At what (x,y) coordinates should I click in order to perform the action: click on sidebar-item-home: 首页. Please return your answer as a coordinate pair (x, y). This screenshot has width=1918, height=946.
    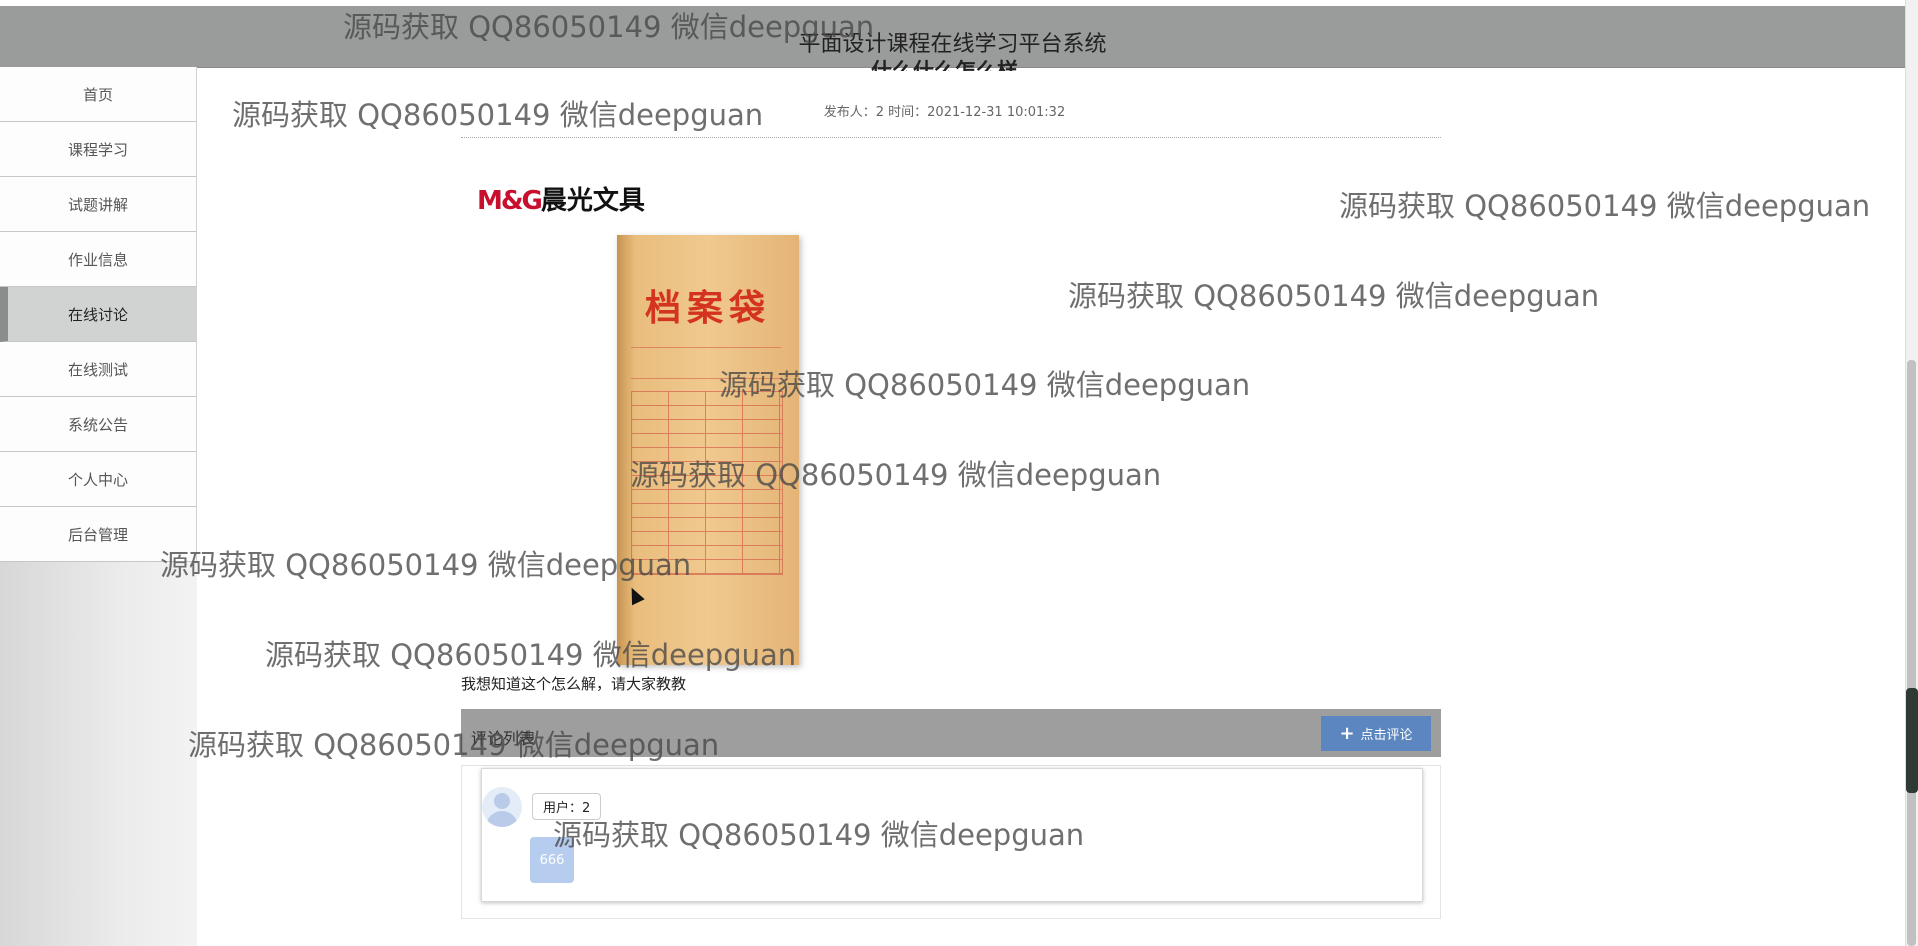
    Looking at the image, I should click on (98, 94).